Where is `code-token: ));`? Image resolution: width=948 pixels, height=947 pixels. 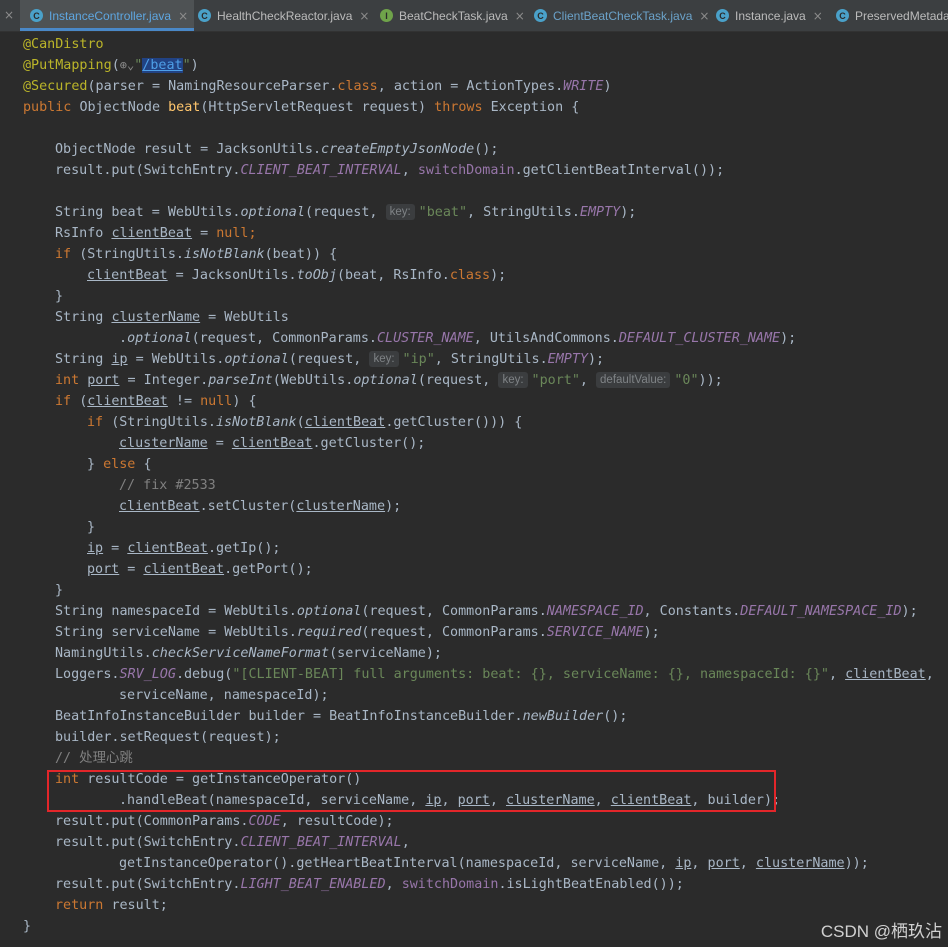
code-token: )); is located at coordinates (710, 380).